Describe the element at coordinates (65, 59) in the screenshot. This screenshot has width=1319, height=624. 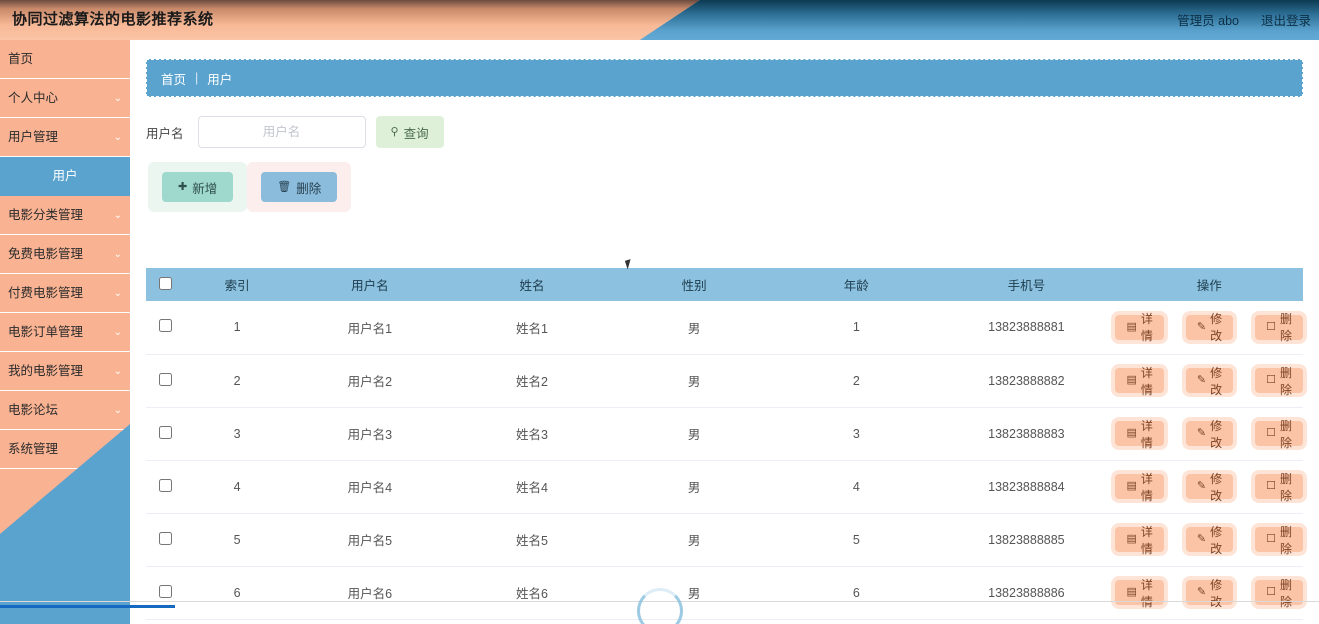
I see `sidebar-item-0: 首页` at that location.